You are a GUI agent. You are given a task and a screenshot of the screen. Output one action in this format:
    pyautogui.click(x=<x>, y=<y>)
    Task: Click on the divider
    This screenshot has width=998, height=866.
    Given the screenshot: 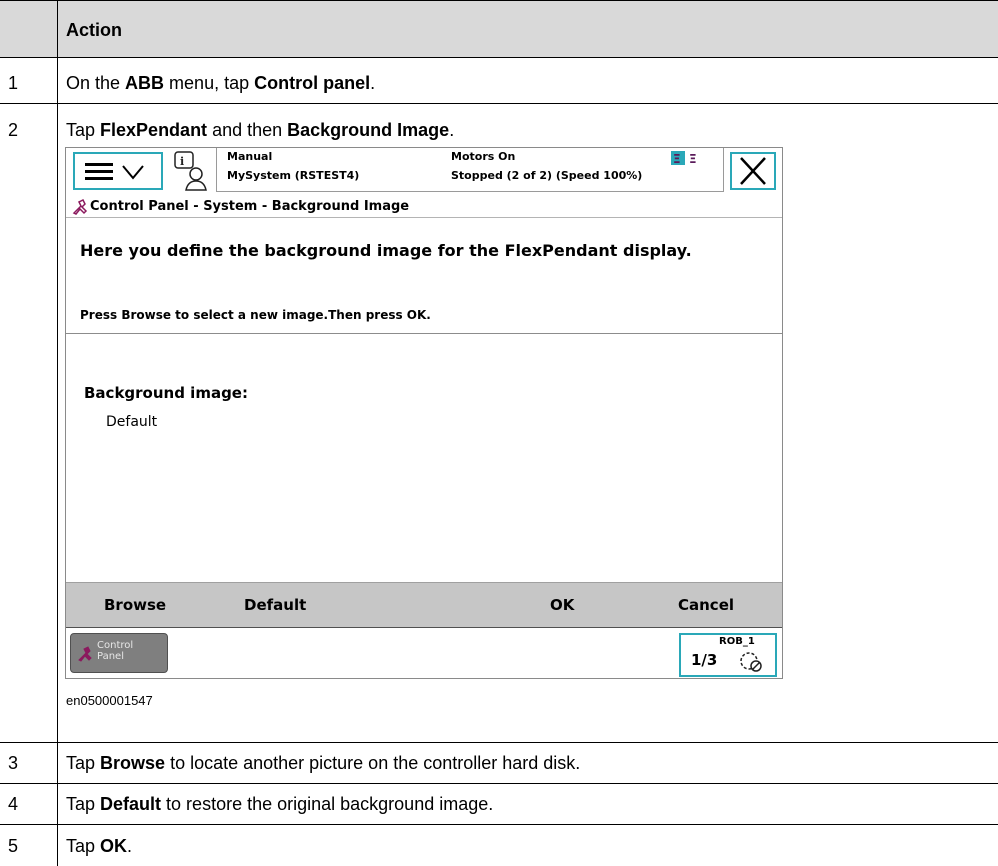 What is the action you would take?
    pyautogui.click(x=424, y=333)
    